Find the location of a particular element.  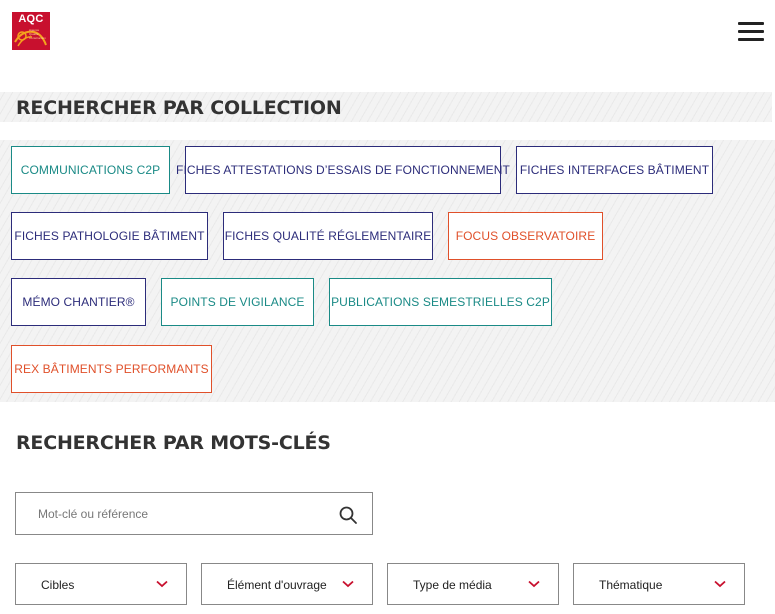

keywords-section-title: RECHERCHER PAR MOTS-CLÉS is located at coordinates (173, 443).